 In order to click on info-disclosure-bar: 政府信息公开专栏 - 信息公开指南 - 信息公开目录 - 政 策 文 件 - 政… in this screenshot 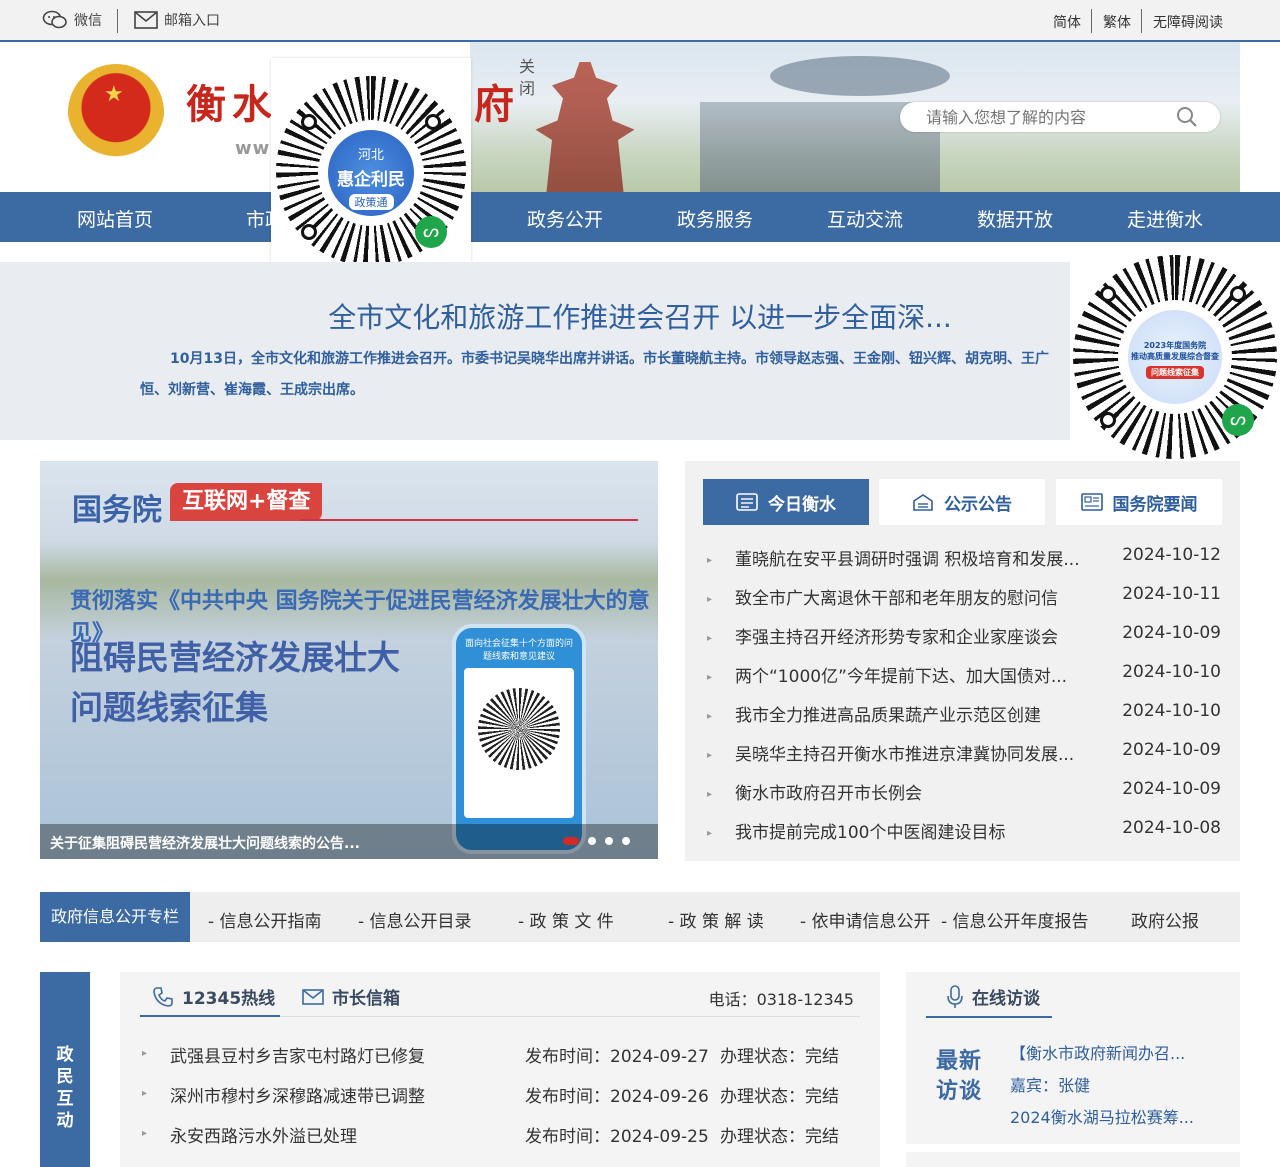, I will do `click(640, 917)`.